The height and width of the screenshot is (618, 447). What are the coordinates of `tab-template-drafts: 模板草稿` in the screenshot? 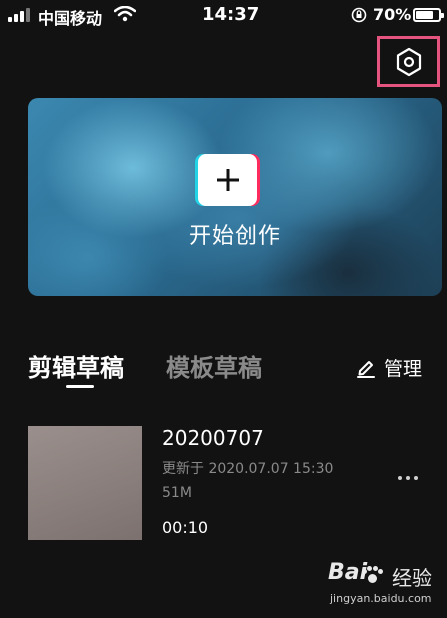 It's located at (214, 365).